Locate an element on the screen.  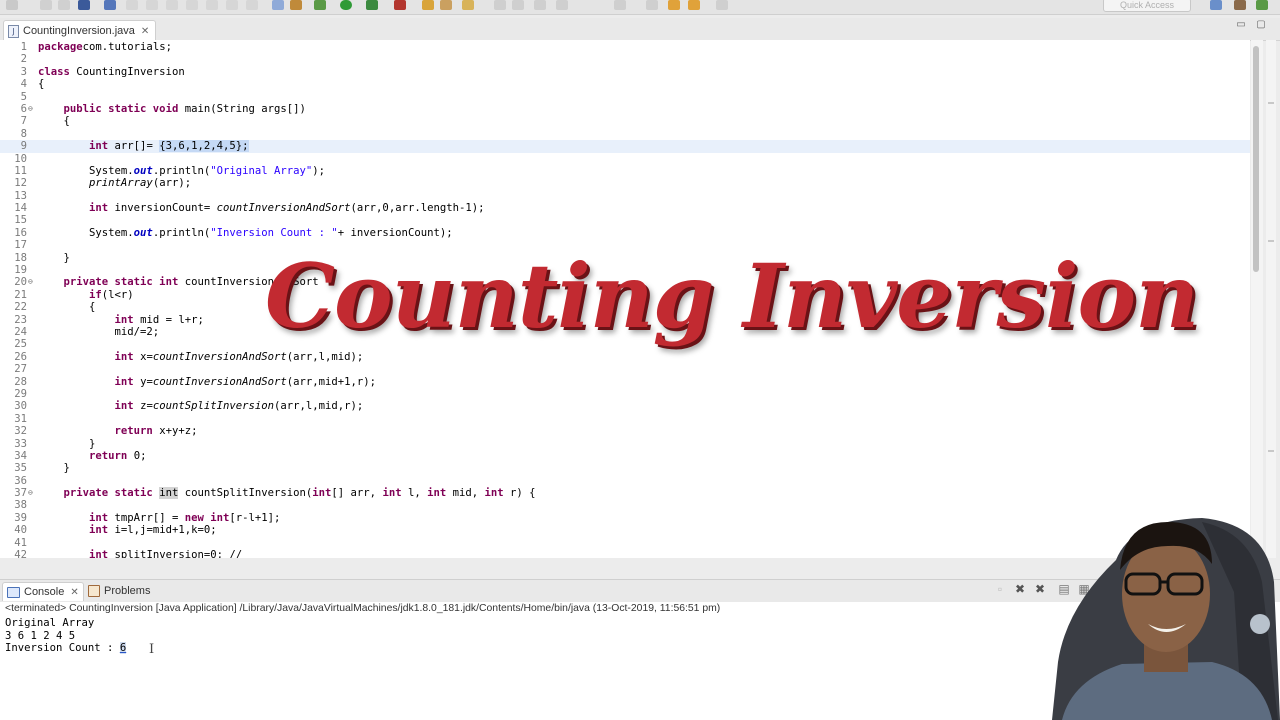
code-line: 5 is located at coordinates (625, 97).